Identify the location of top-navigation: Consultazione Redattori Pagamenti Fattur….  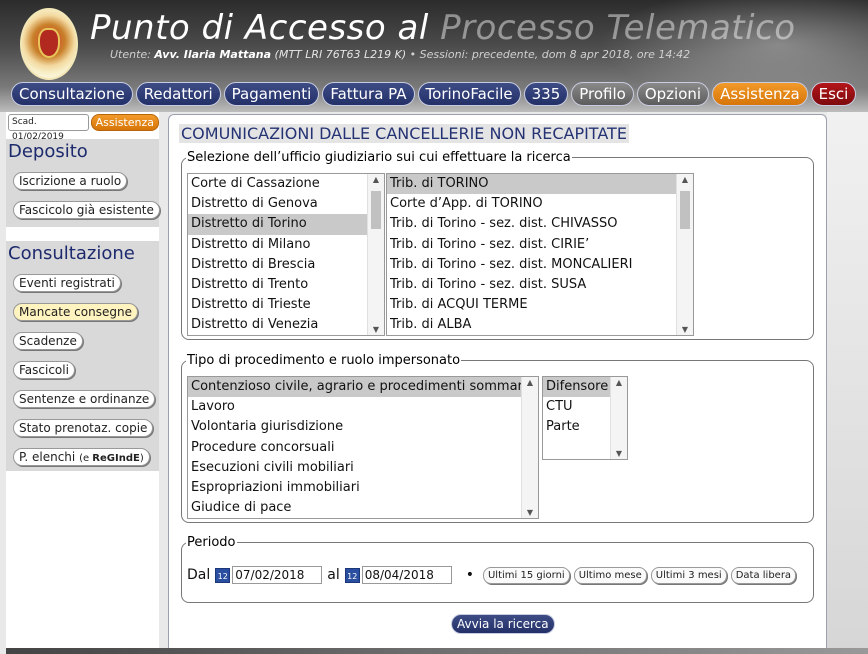
(434, 94).